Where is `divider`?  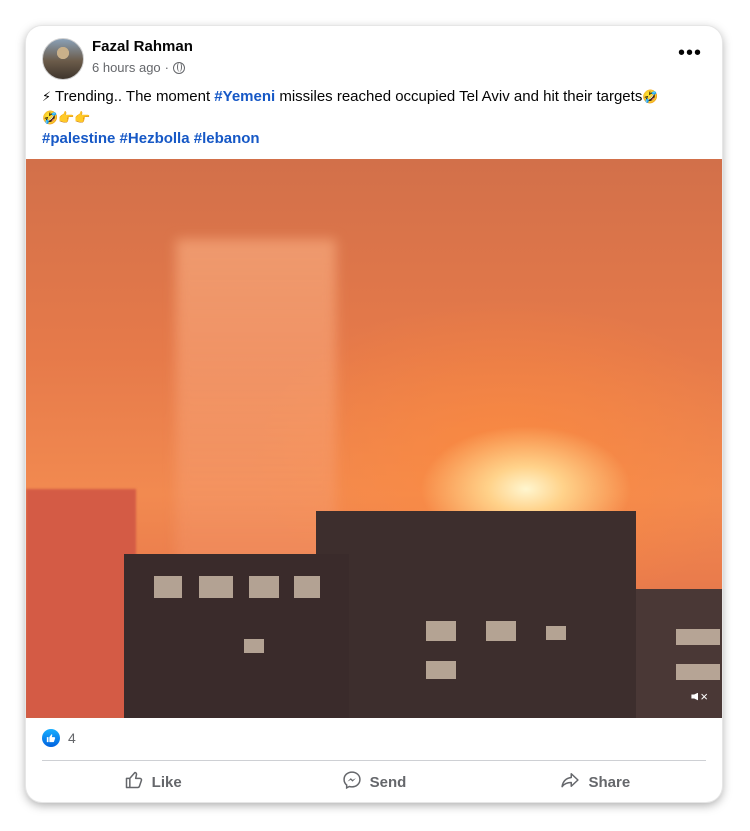
divider is located at coordinates (374, 760).